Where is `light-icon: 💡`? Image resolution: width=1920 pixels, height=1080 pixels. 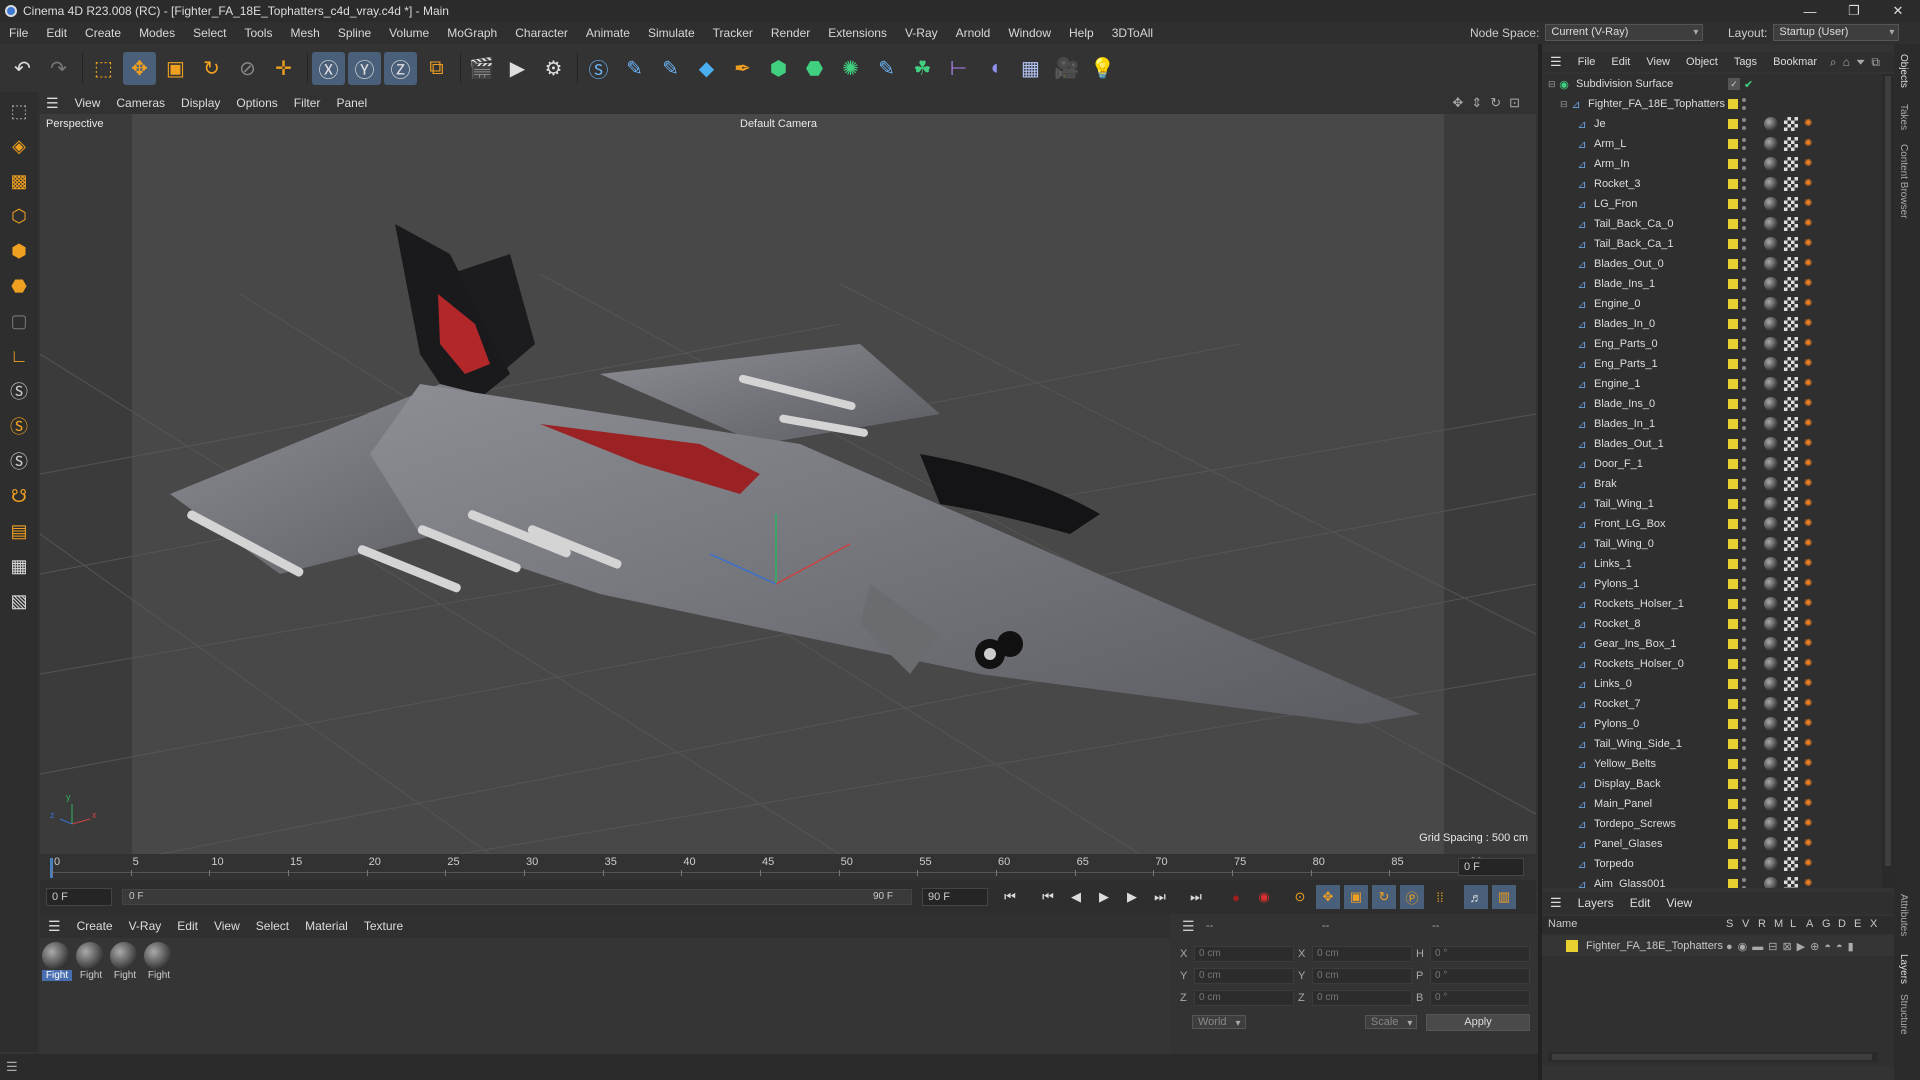
light-icon: 💡 is located at coordinates (1102, 68).